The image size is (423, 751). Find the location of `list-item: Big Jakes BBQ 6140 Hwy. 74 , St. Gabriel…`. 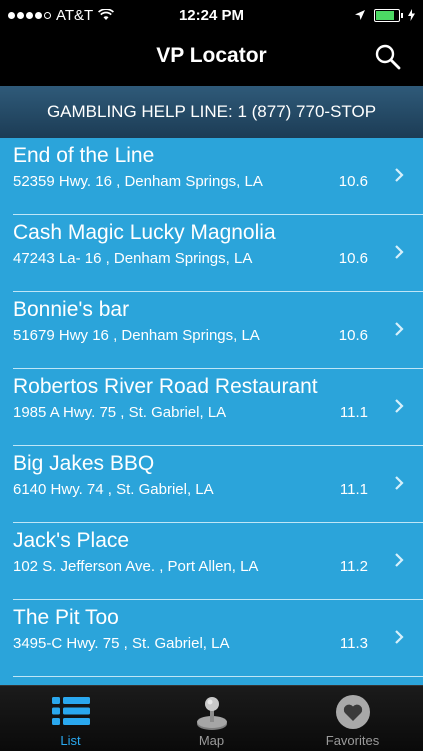

list-item: Big Jakes BBQ 6140 Hwy. 74 , St. Gabriel… is located at coordinates (211, 484).